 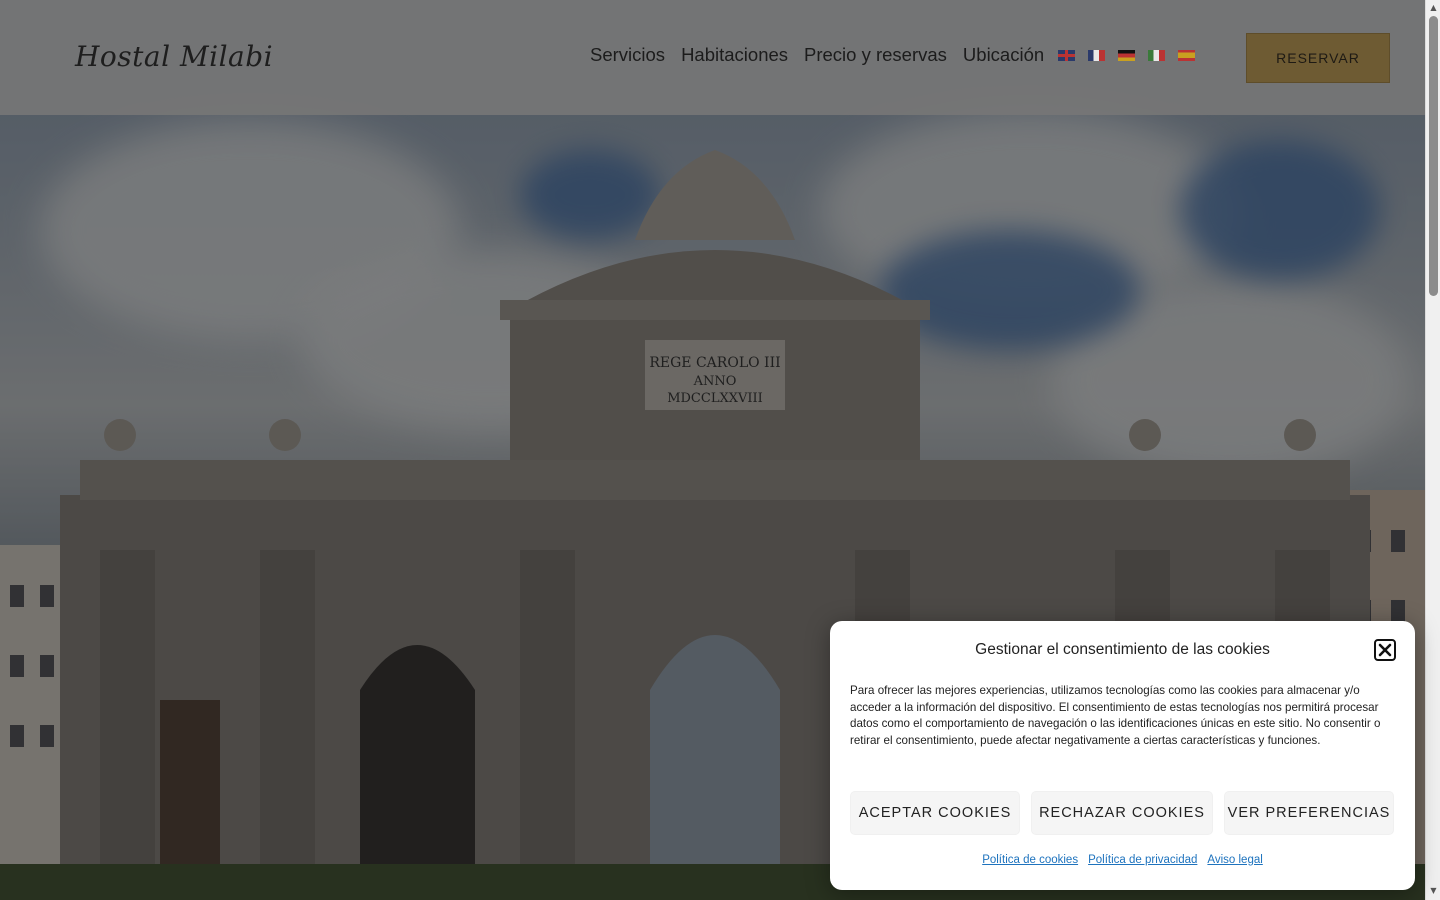 I want to click on close-icon, so click(x=1385, y=650).